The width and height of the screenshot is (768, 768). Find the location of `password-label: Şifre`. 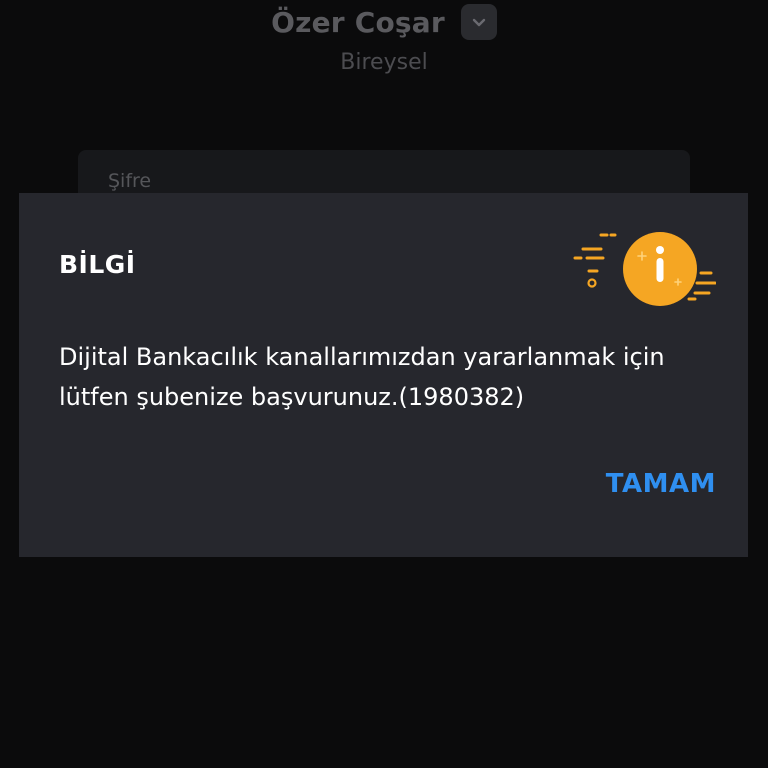

password-label: Şifre is located at coordinates (130, 181).